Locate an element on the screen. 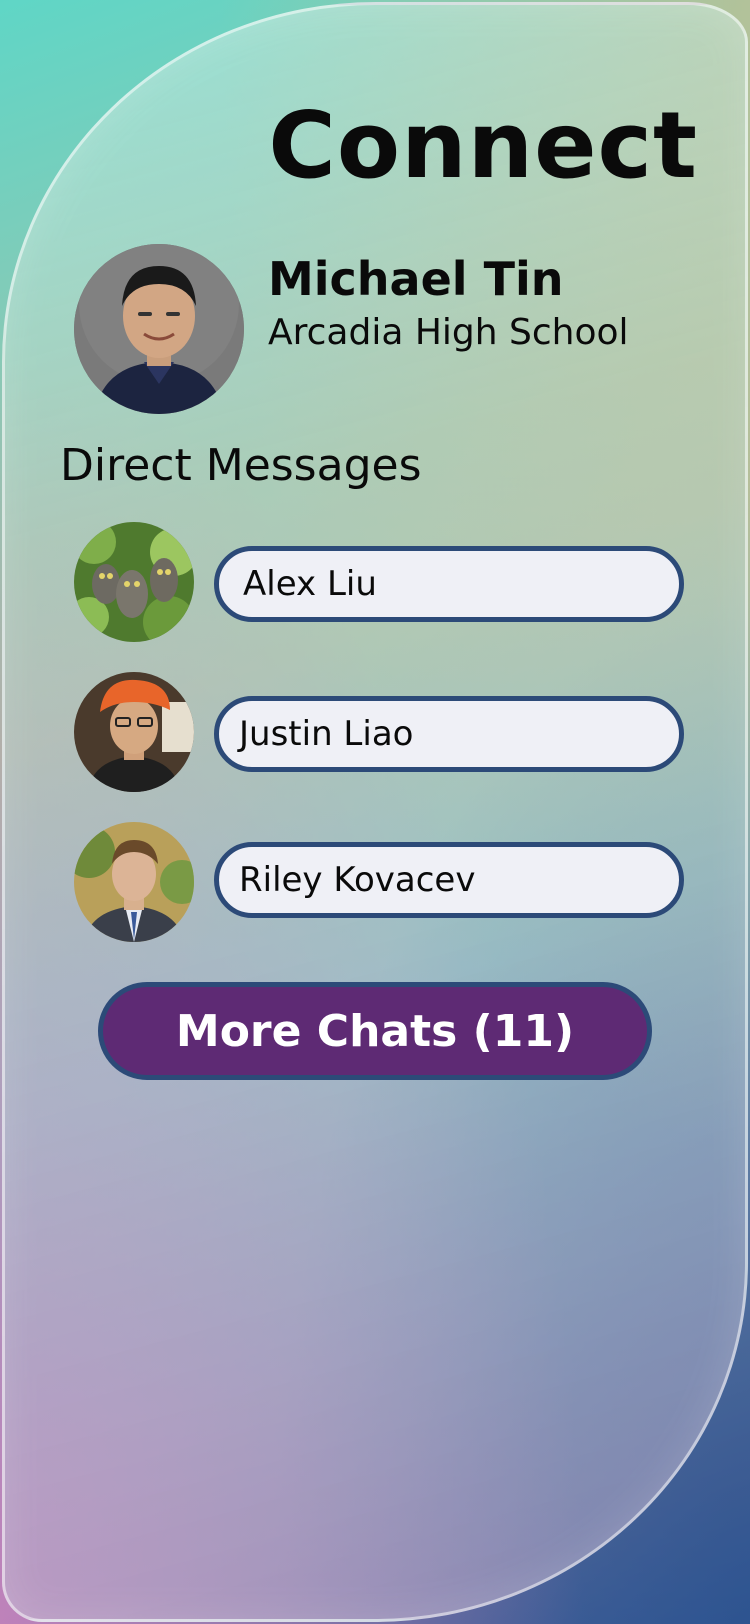 Image resolution: width=750 pixels, height=1624 pixels. owl-photo-icon is located at coordinates (134, 582).